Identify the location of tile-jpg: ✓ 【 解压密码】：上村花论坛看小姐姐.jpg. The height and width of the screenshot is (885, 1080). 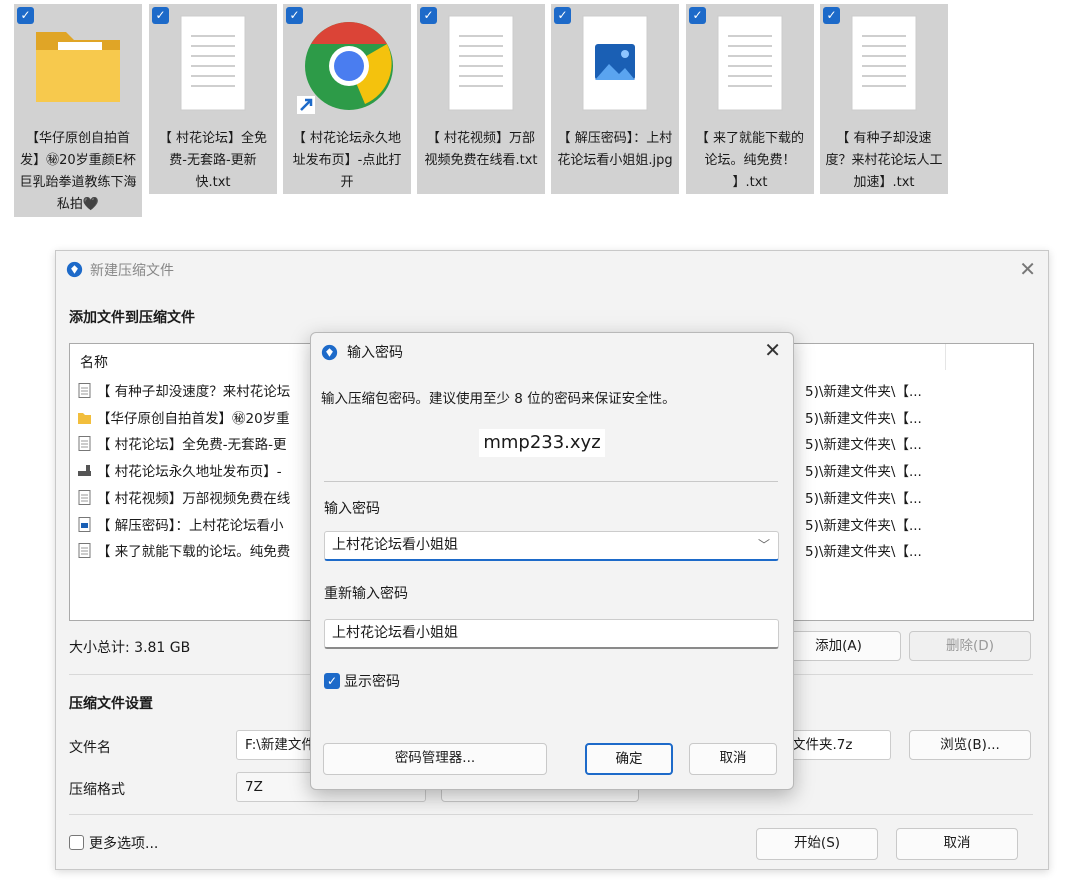
(615, 99).